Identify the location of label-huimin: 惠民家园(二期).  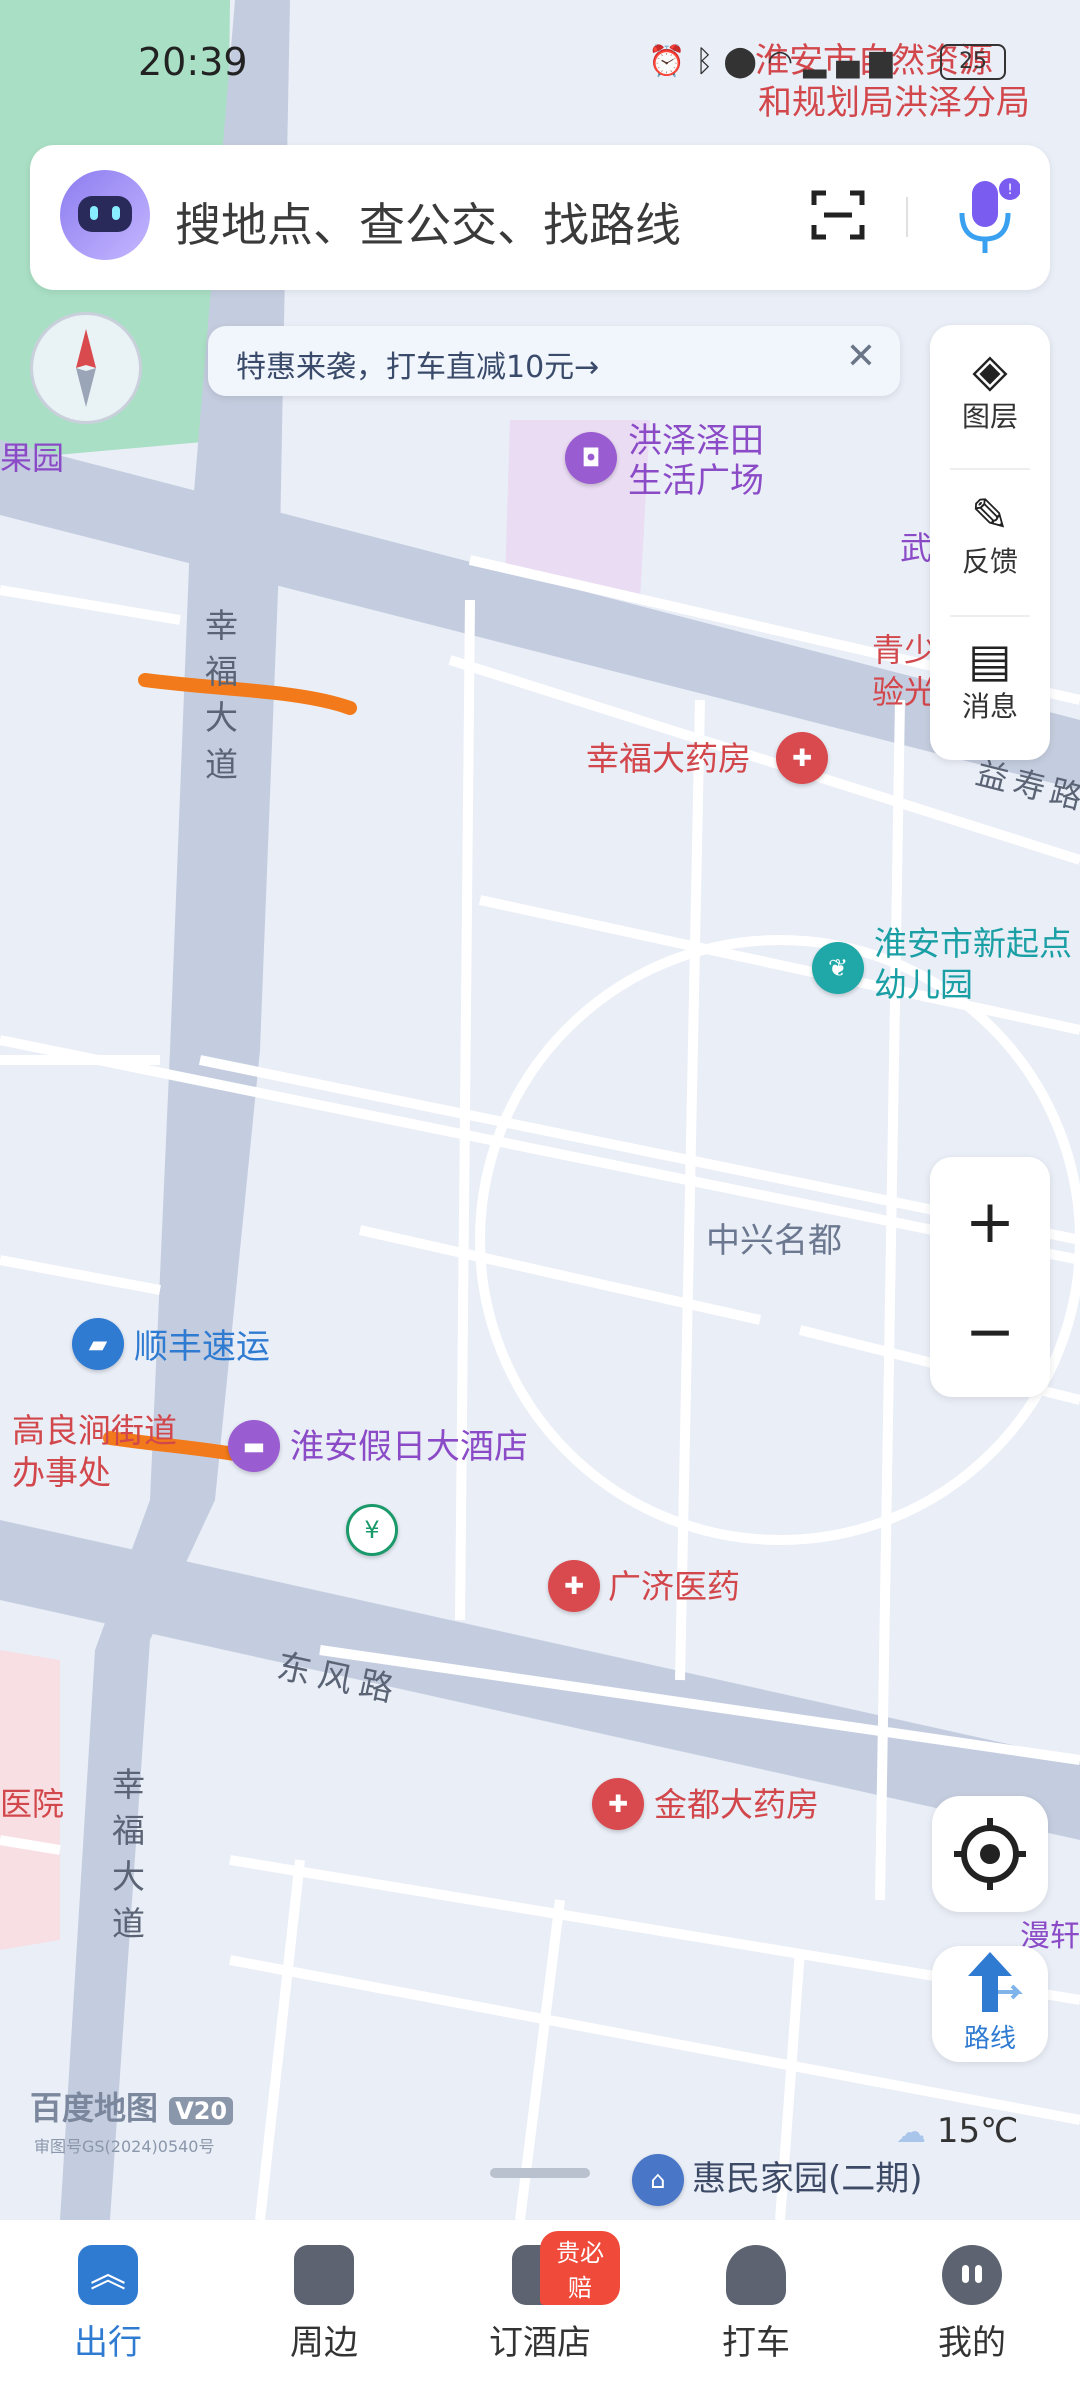
(807, 2179).